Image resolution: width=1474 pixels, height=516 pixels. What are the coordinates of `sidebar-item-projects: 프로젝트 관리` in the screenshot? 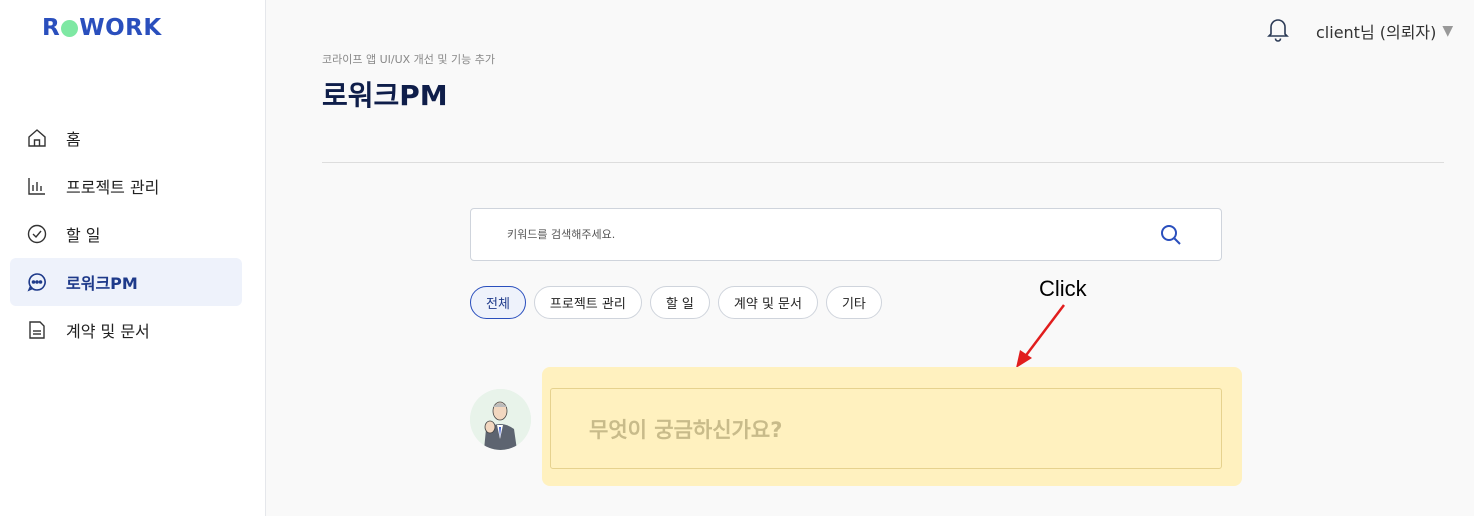 It's located at (126, 186).